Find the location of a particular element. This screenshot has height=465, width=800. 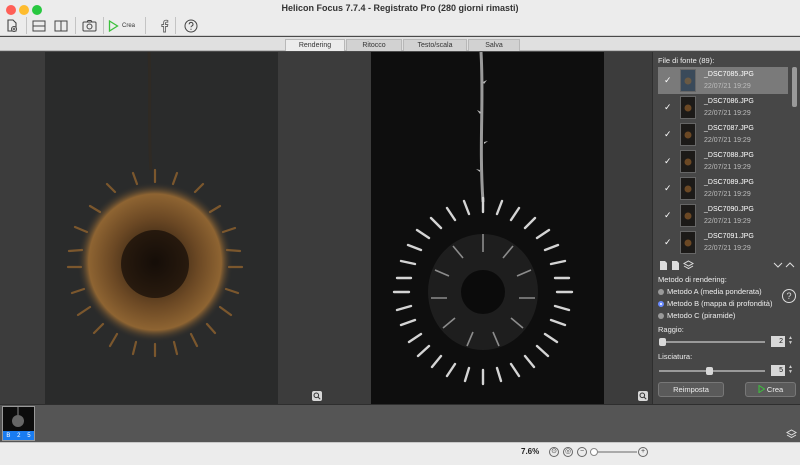

camera-icon is located at coordinates (89, 25).